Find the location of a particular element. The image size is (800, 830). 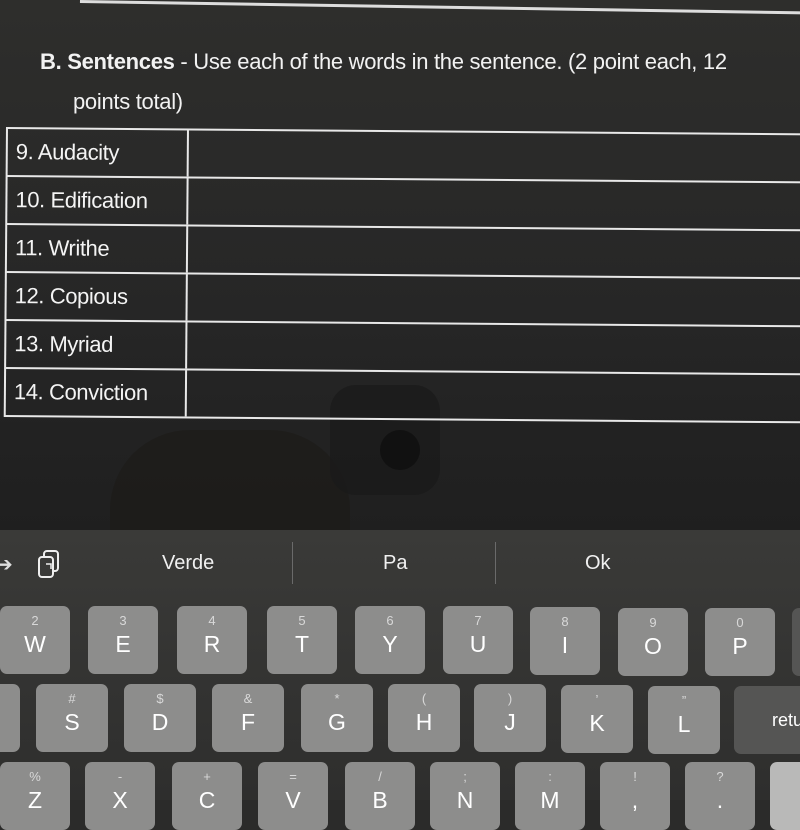

camera-lens-reflection is located at coordinates (400, 450).